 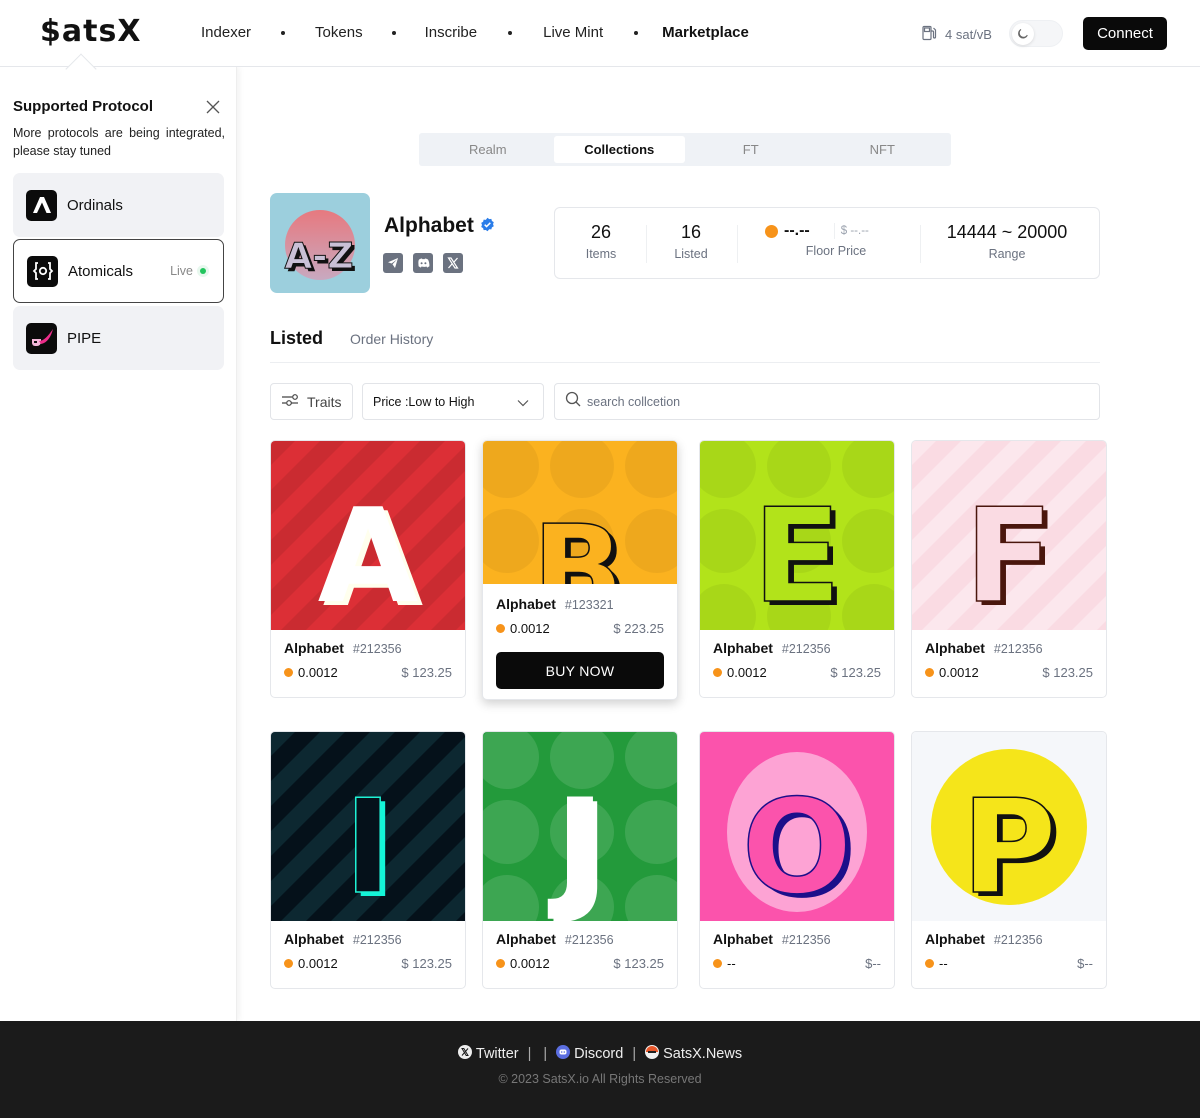 I want to click on nft-thumbnail: B B, so click(x=580, y=512).